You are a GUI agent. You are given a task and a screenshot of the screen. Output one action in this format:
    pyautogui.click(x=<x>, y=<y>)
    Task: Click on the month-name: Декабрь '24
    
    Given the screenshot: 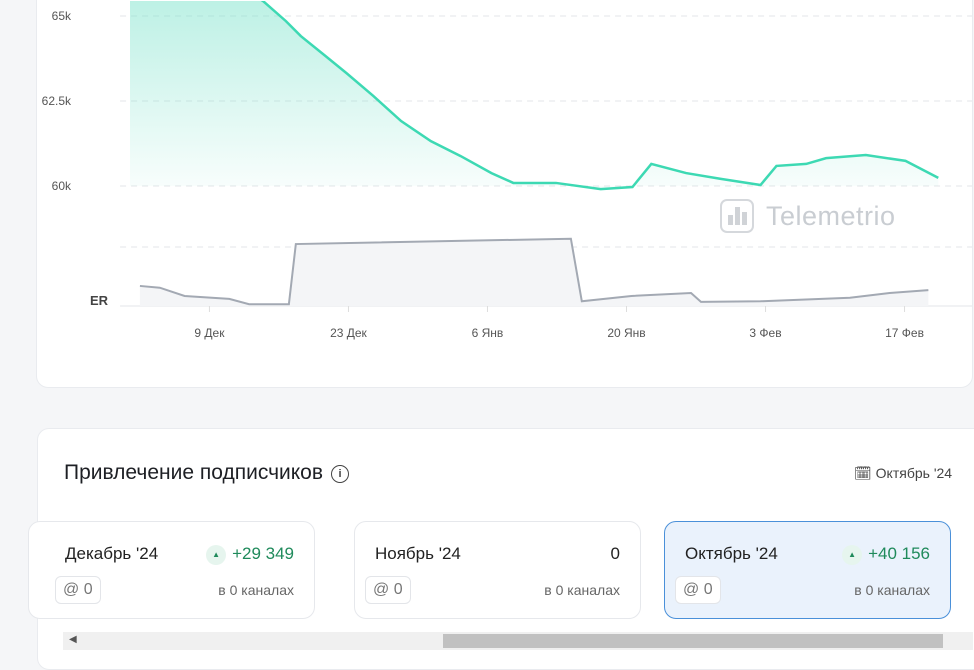 What is the action you would take?
    pyautogui.click(x=112, y=553)
    